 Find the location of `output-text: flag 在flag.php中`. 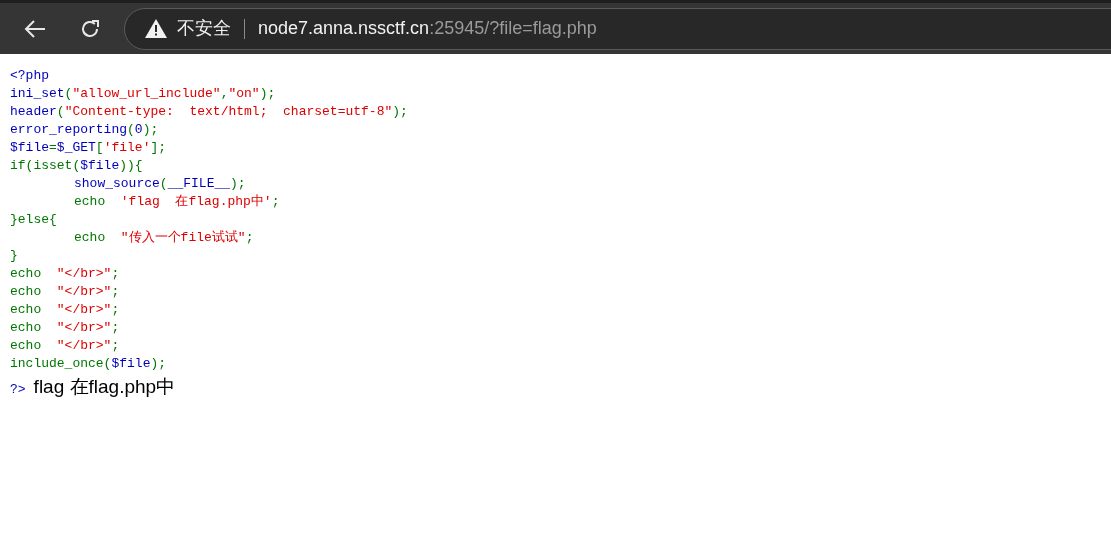

output-text: flag 在flag.php中 is located at coordinates (104, 387).